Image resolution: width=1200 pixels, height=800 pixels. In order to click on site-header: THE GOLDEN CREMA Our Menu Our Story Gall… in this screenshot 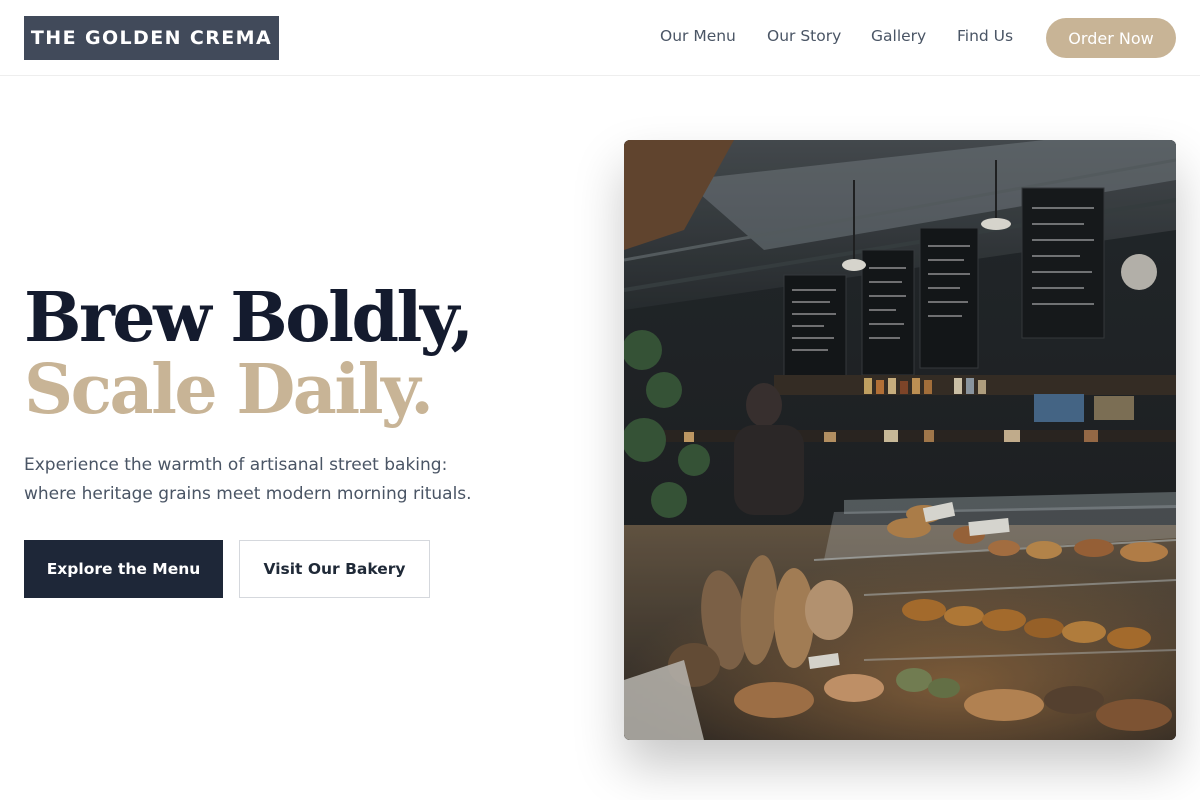, I will do `click(600, 38)`.